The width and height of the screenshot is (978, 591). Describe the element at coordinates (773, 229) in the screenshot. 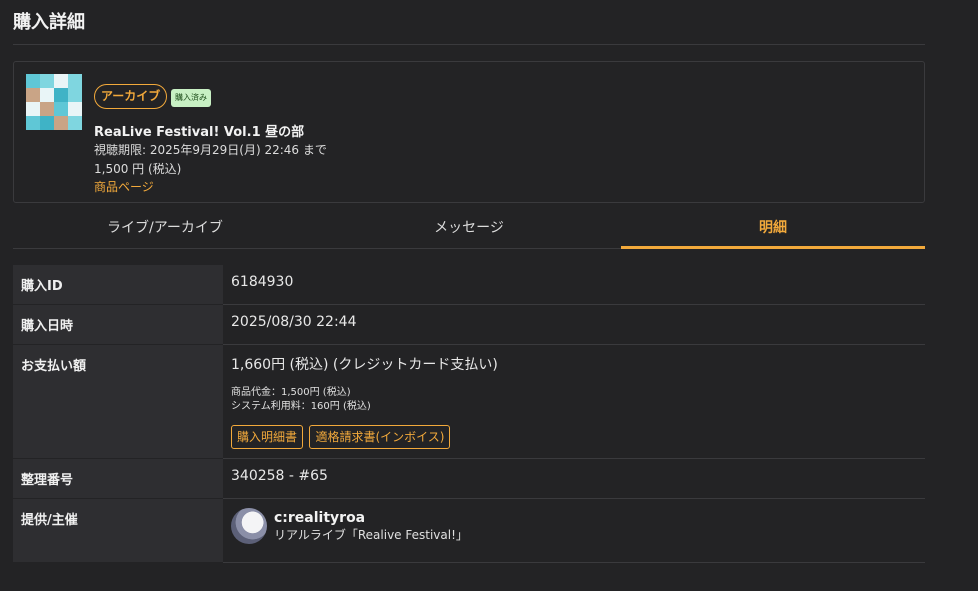

I see `tab-details: 明細` at that location.